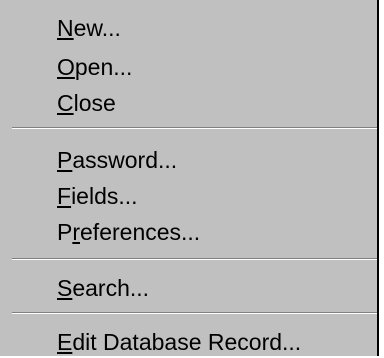 Image resolution: width=384 pixels, height=358 pixels. I want to click on menu-item-new-mnemonic: N, so click(65, 28).